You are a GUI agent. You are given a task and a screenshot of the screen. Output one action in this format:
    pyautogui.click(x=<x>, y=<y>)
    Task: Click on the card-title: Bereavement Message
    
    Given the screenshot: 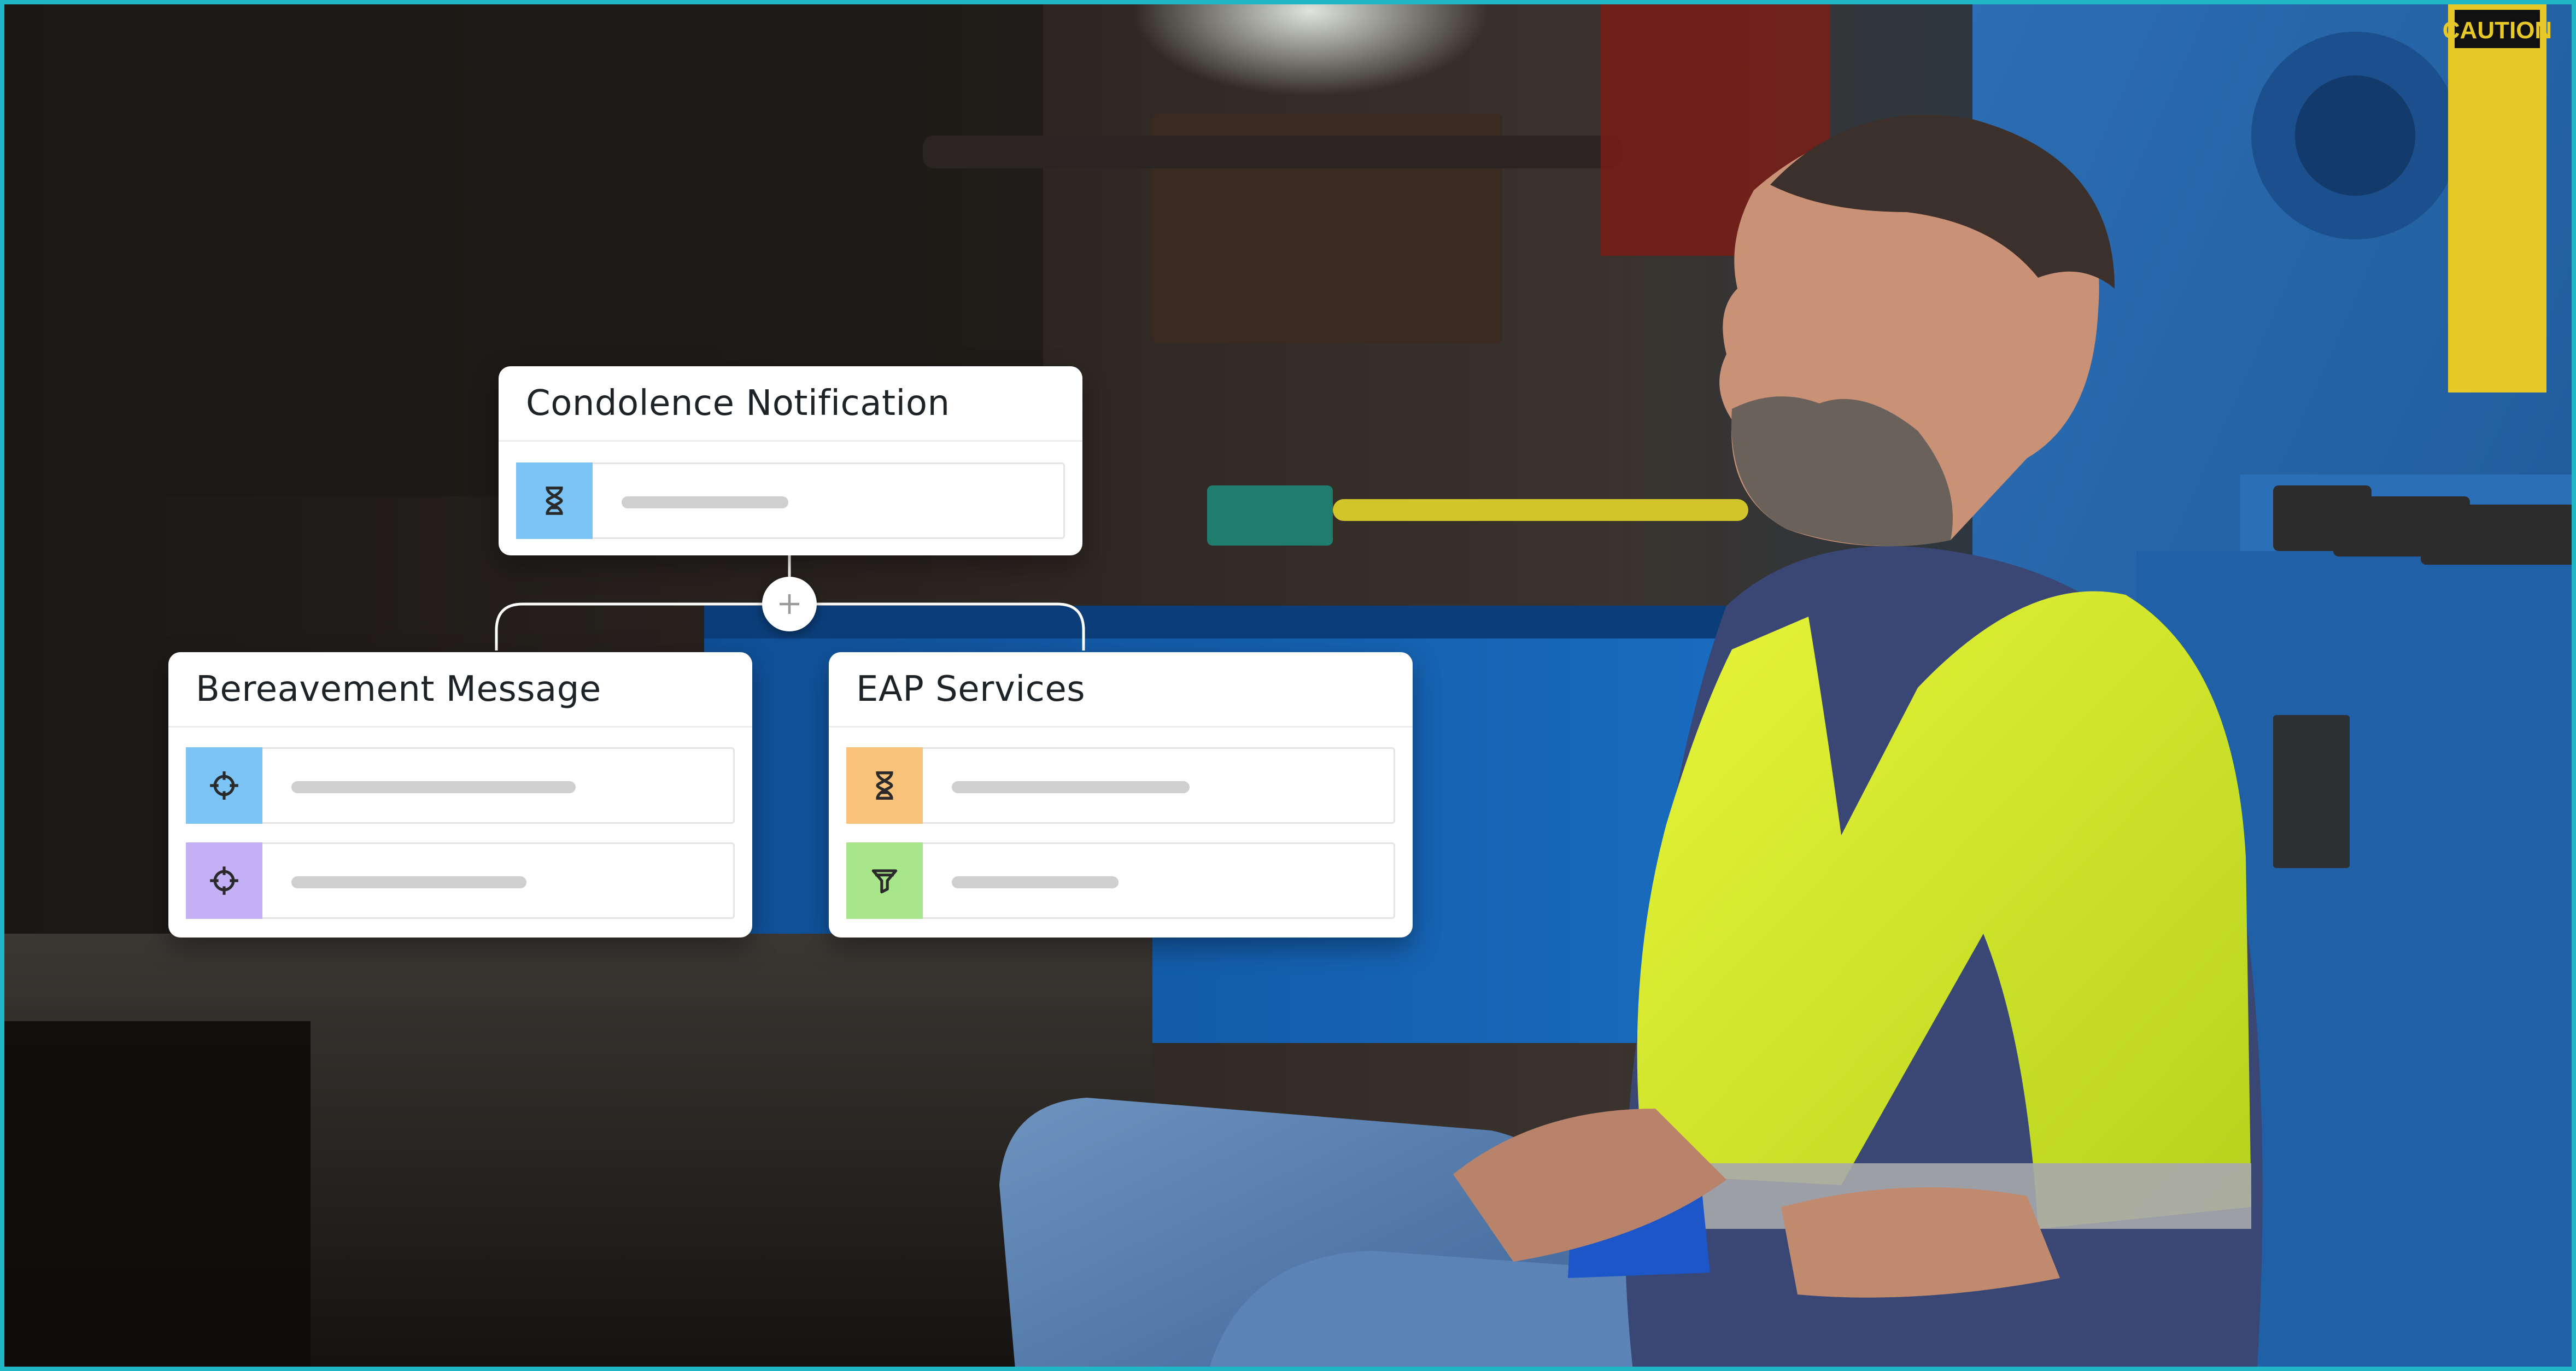 What is the action you would take?
    pyautogui.click(x=460, y=690)
    